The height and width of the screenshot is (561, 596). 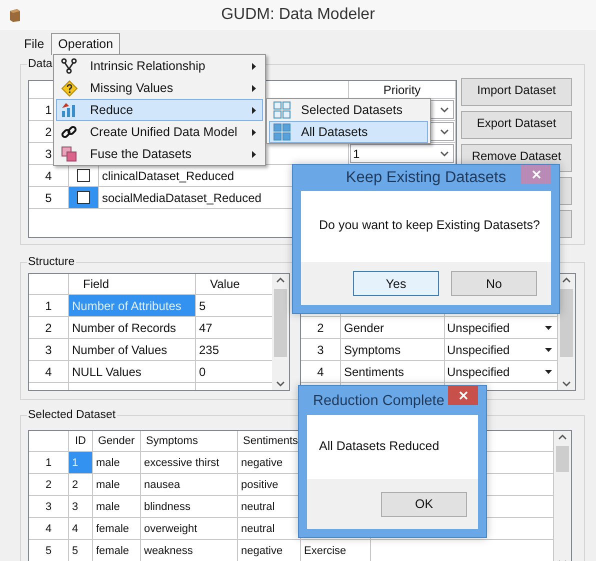 I want to click on table-cell: 2, so click(x=81, y=485).